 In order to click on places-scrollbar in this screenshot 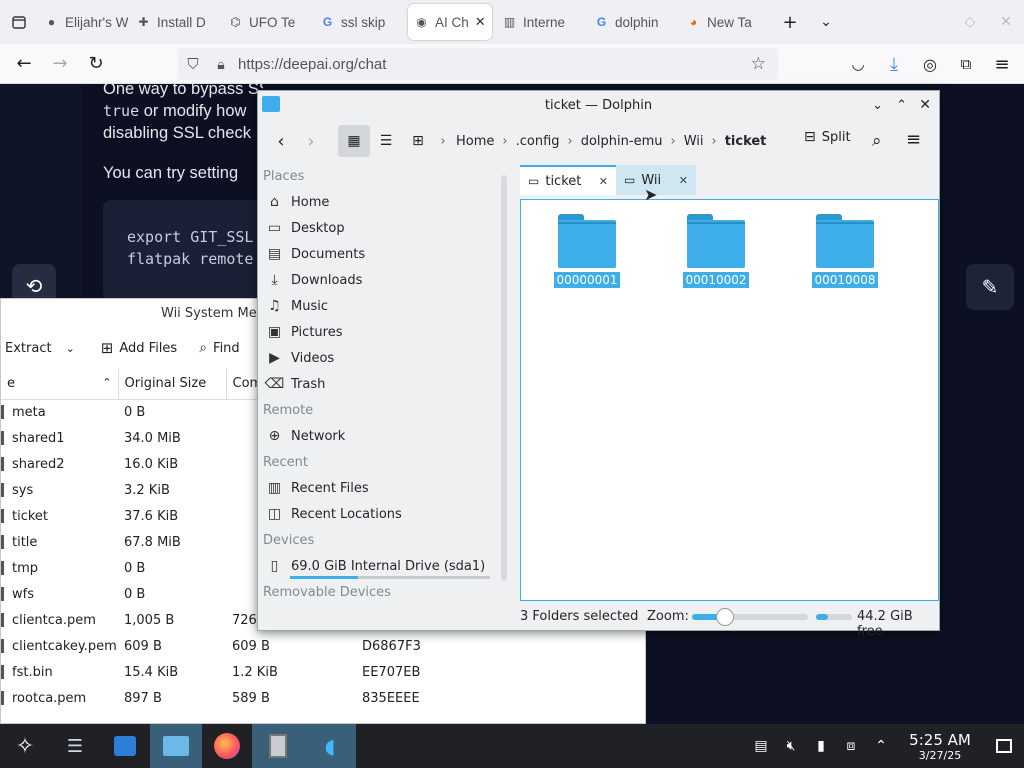, I will do `click(504, 378)`.